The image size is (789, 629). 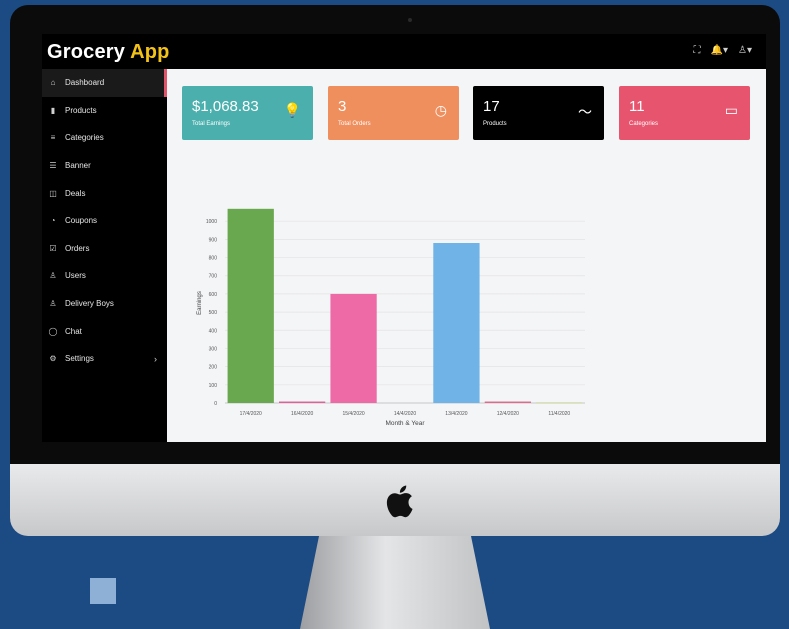 I want to click on menu-icon: ☰, so click(x=53, y=166).